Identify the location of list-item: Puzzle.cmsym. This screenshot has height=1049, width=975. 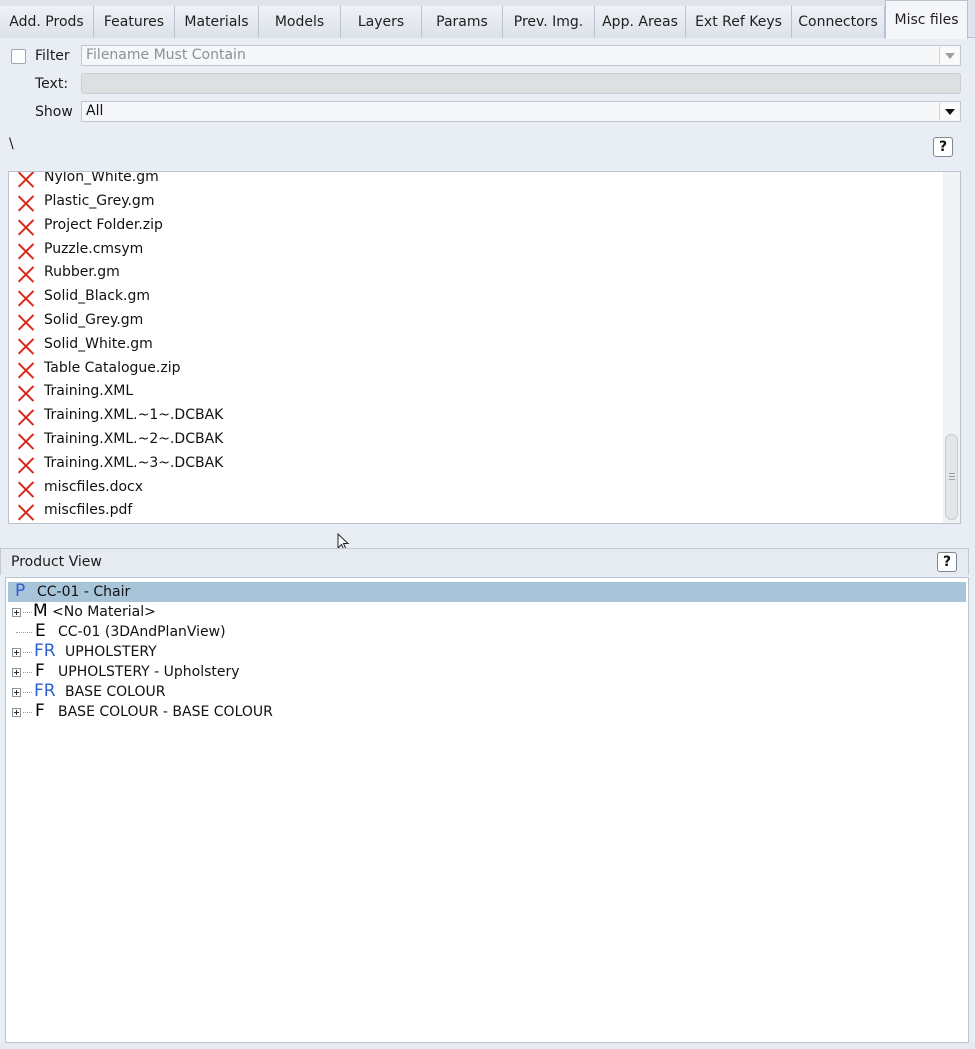
(474, 251).